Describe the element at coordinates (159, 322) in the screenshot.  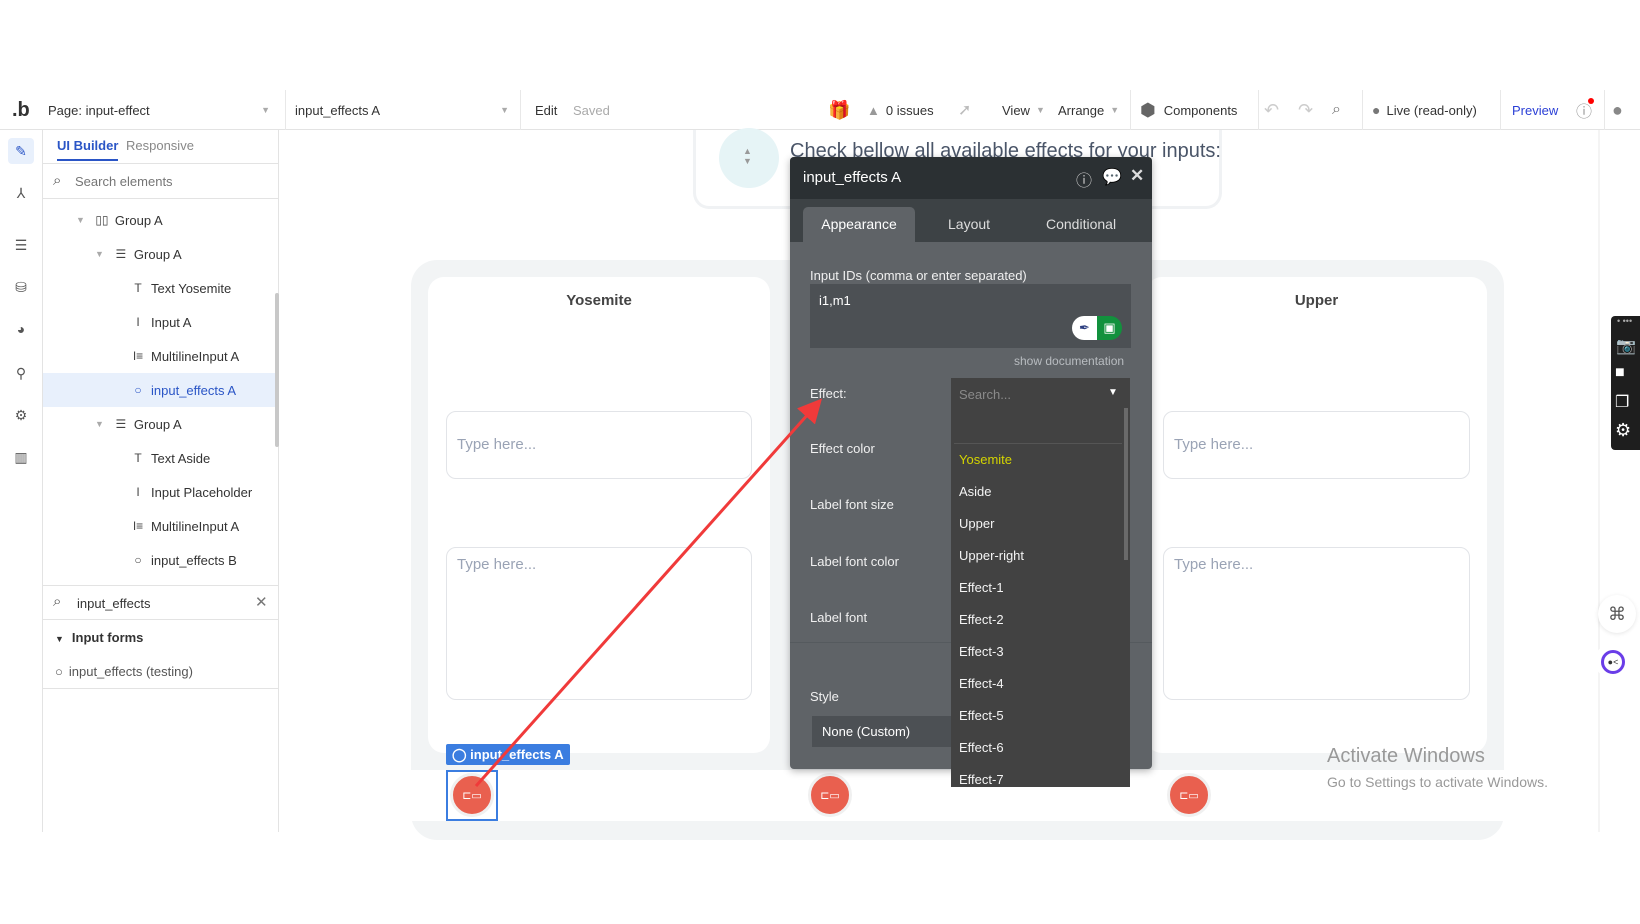
I see `tree-item-input: I Input A` at that location.